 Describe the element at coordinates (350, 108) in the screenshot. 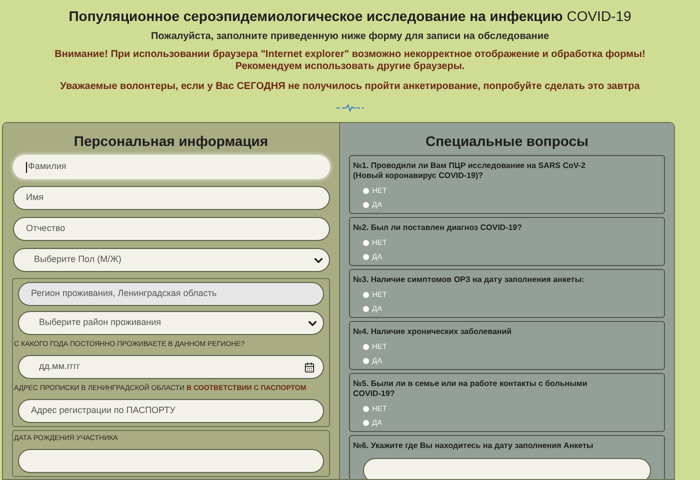

I see `heartbeat-icon` at that location.